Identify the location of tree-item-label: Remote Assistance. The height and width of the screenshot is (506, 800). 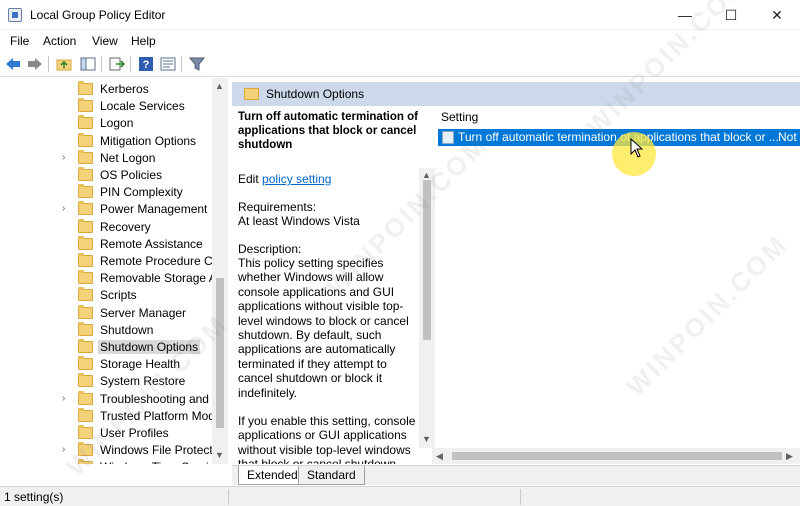
(151, 243).